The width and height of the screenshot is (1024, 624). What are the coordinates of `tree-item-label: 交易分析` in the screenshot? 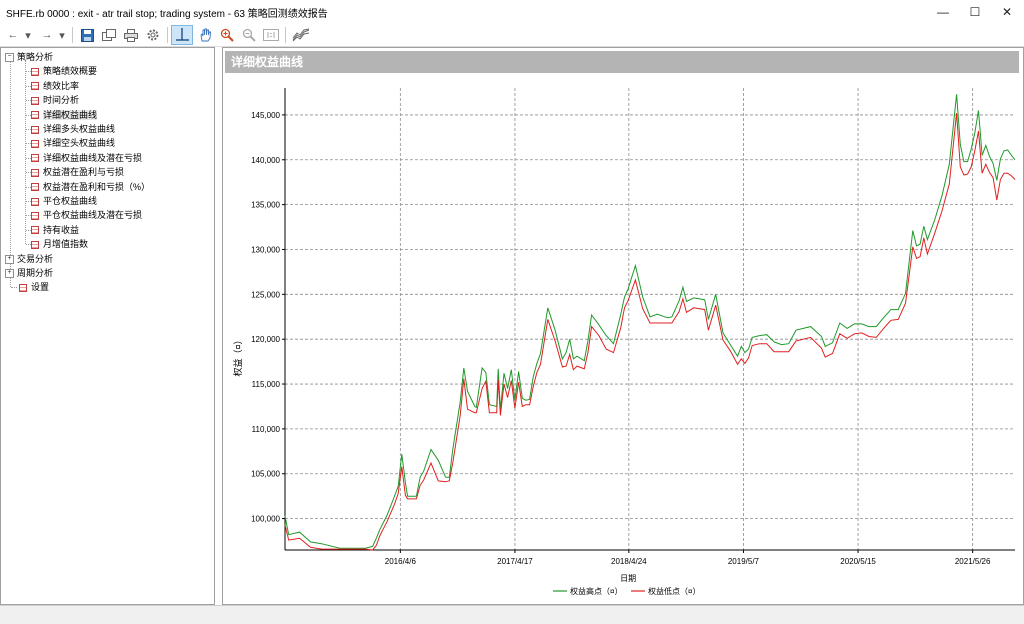 It's located at (35, 258).